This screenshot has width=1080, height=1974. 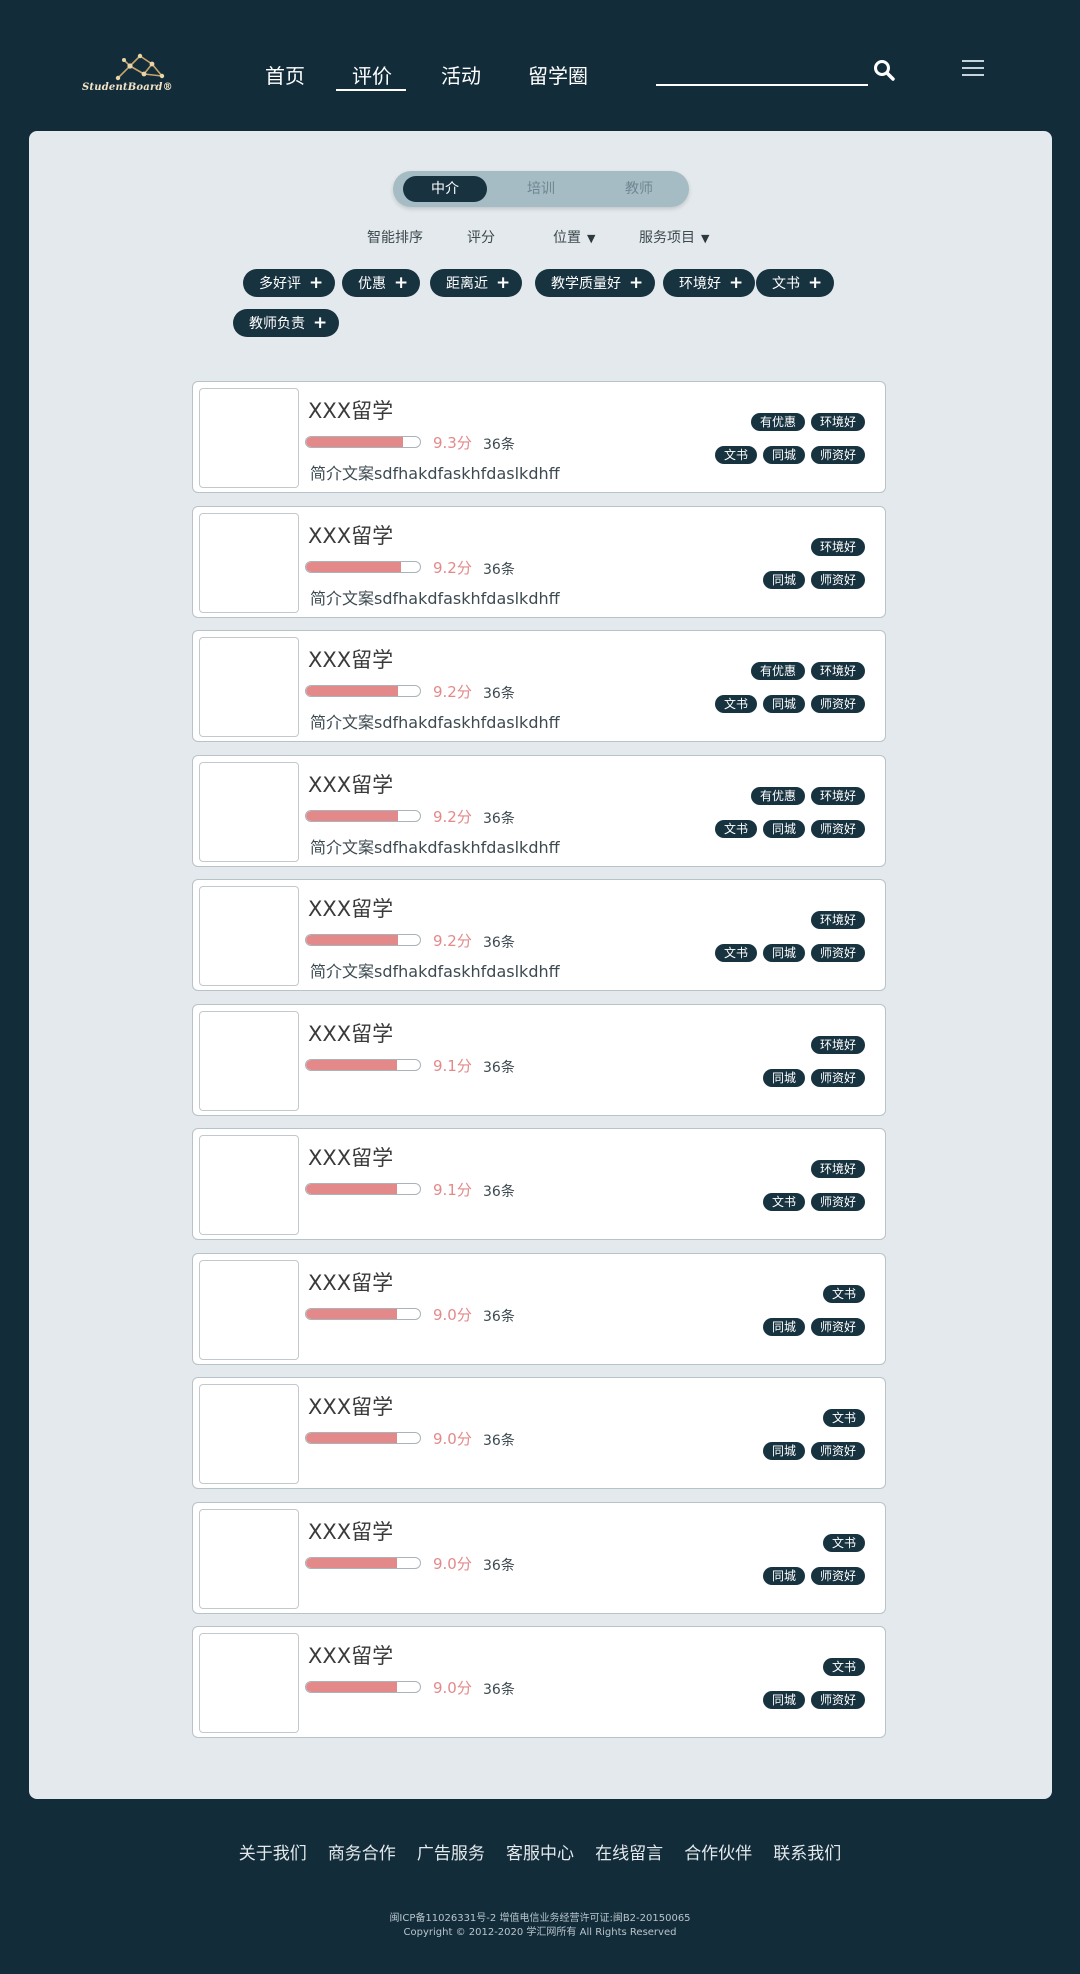 What do you see at coordinates (452, 443) in the screenshot?
I see `rating-score: 9.3分` at bounding box center [452, 443].